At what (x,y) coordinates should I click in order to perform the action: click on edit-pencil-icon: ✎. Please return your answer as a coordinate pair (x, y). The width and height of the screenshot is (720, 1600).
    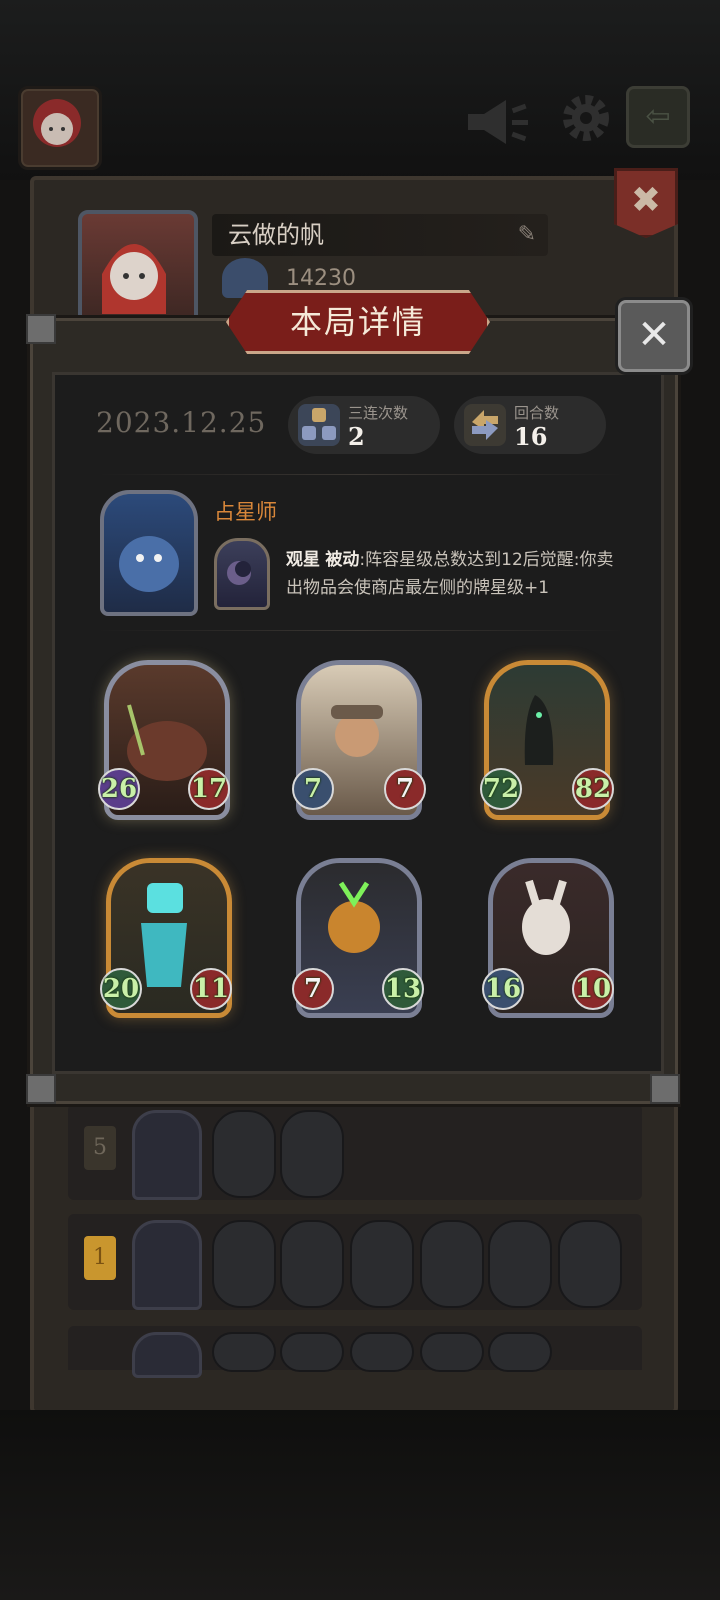
    Looking at the image, I should click on (527, 235).